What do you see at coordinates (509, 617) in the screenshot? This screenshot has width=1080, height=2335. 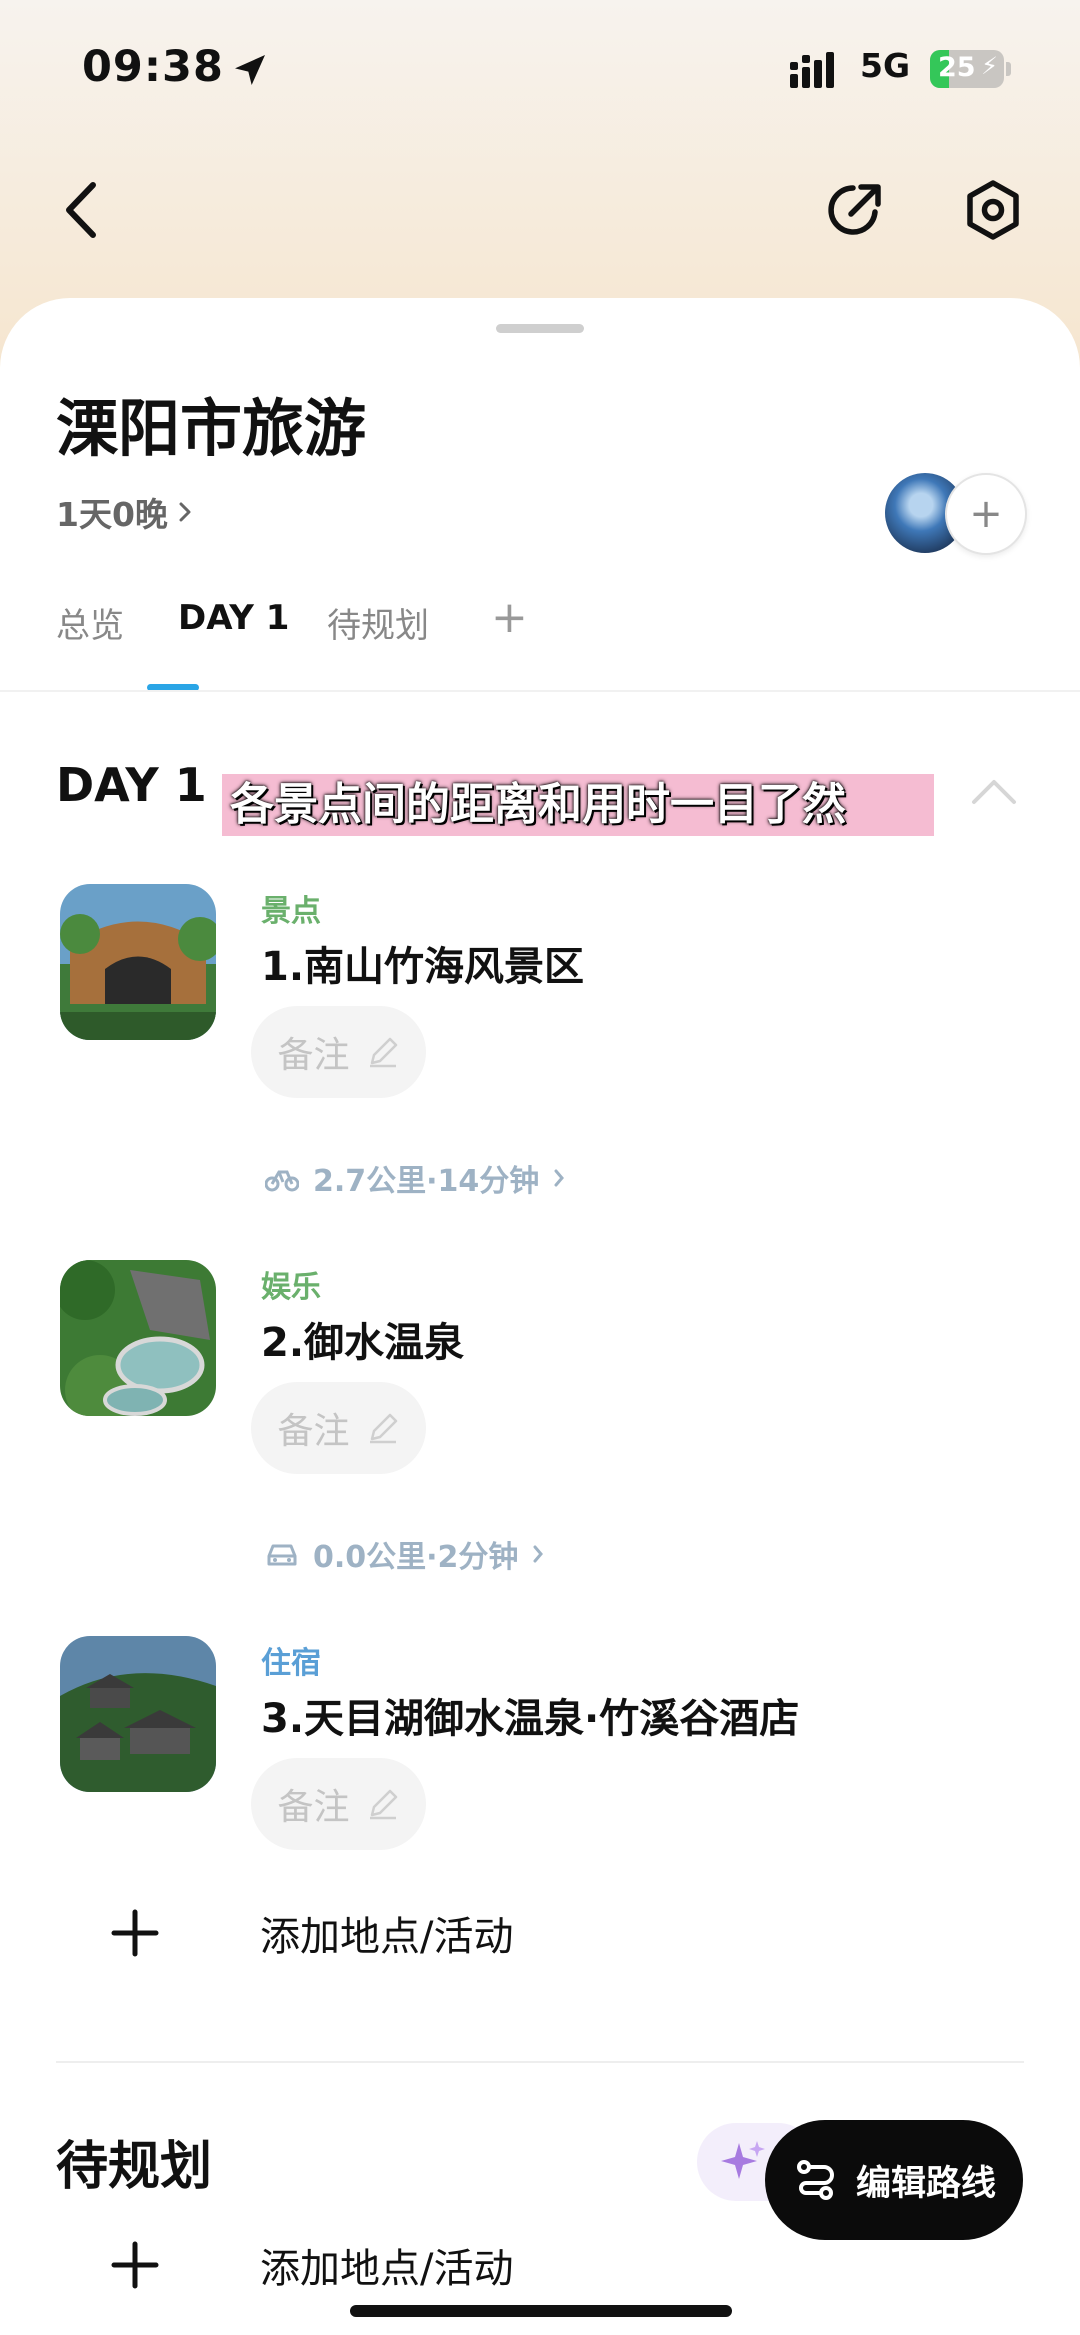 I see `tab-add-button: +` at bounding box center [509, 617].